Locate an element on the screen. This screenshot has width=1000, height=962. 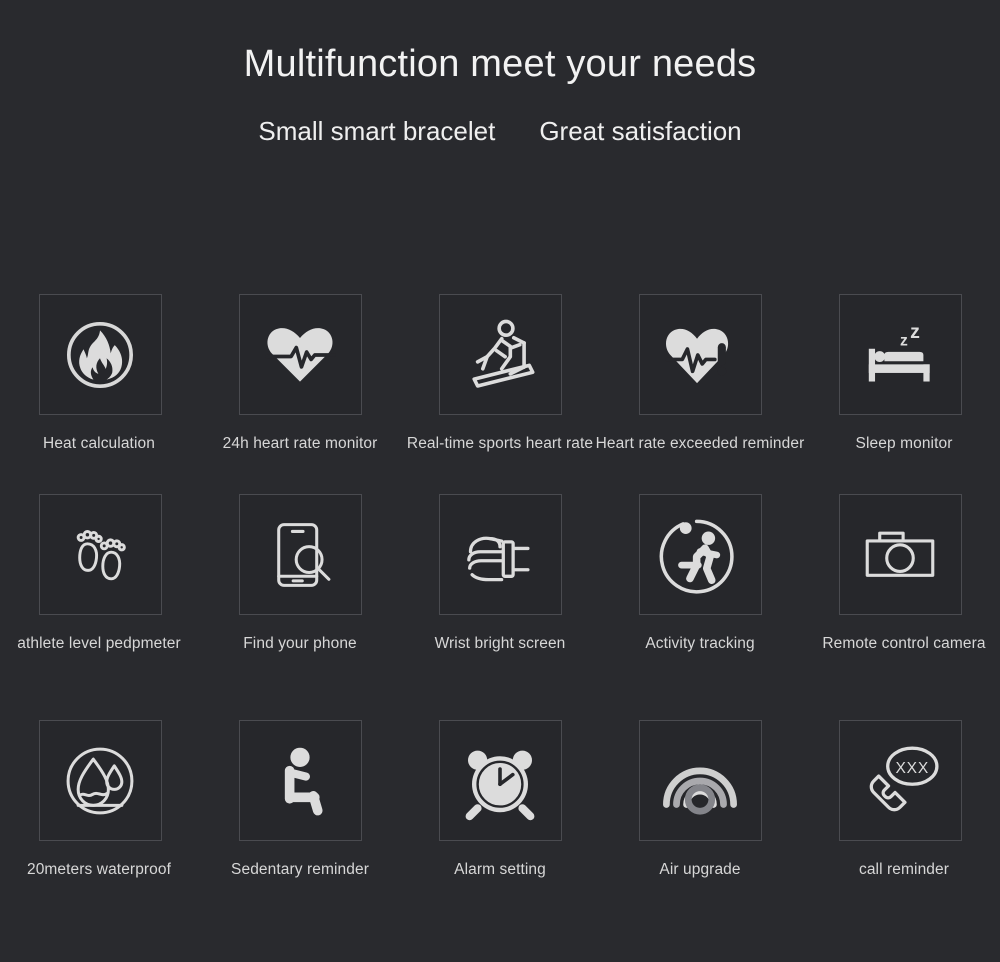
feature-label: Wrist bright screen is located at coordinates (500, 643).